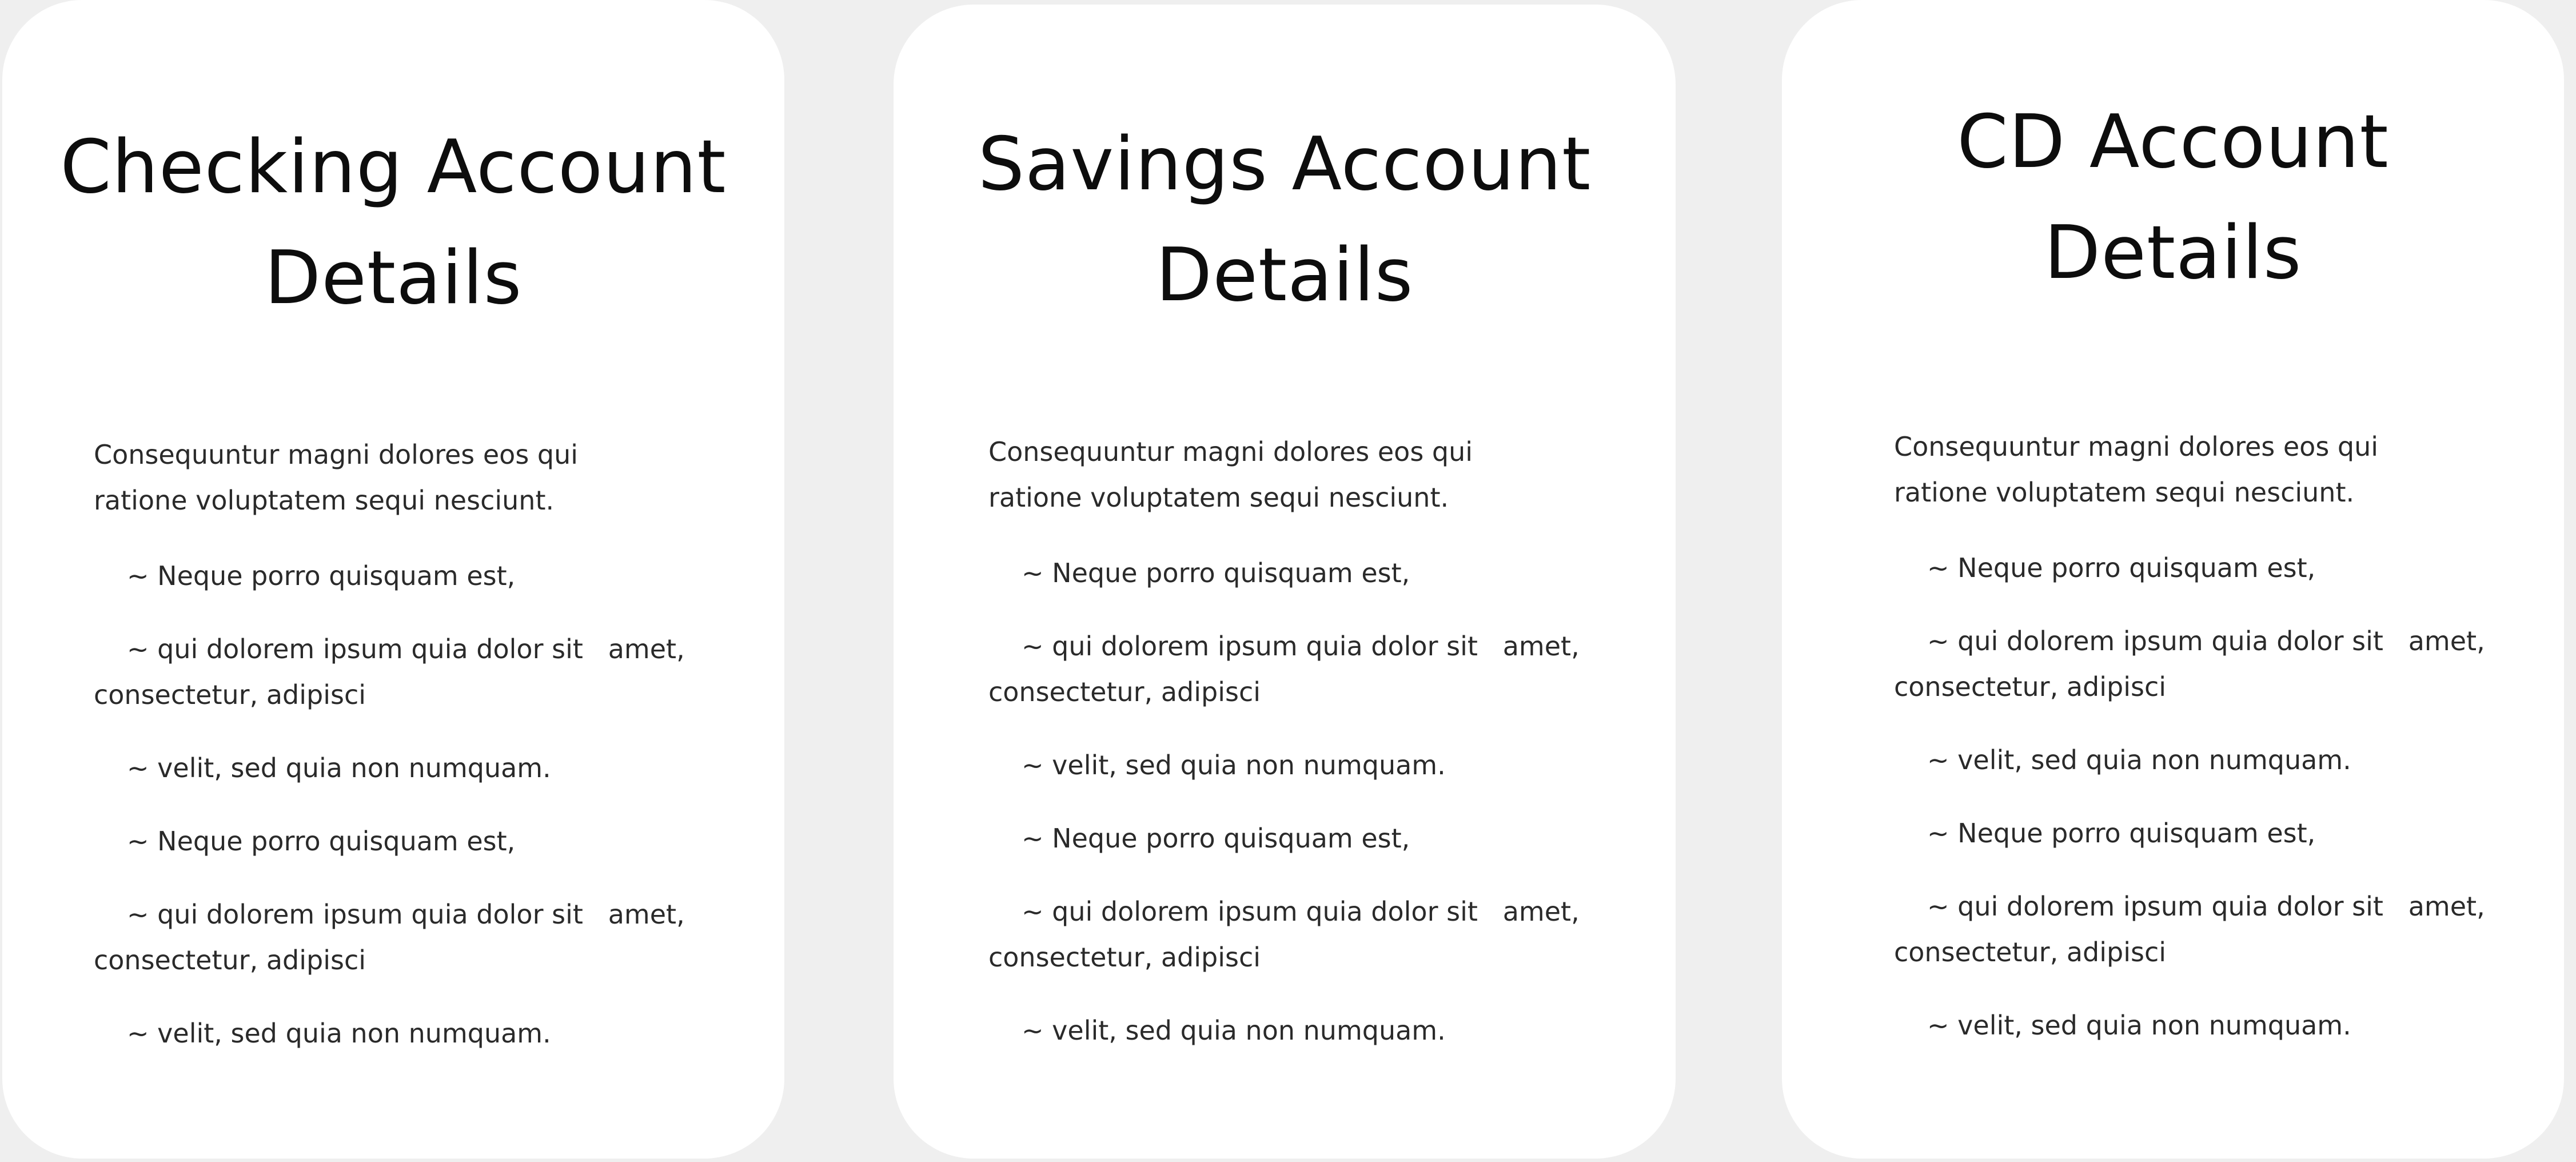 This screenshot has width=2576, height=1162. Describe the element at coordinates (2173, 198) in the screenshot. I see `card-title: CD Account Details` at that location.